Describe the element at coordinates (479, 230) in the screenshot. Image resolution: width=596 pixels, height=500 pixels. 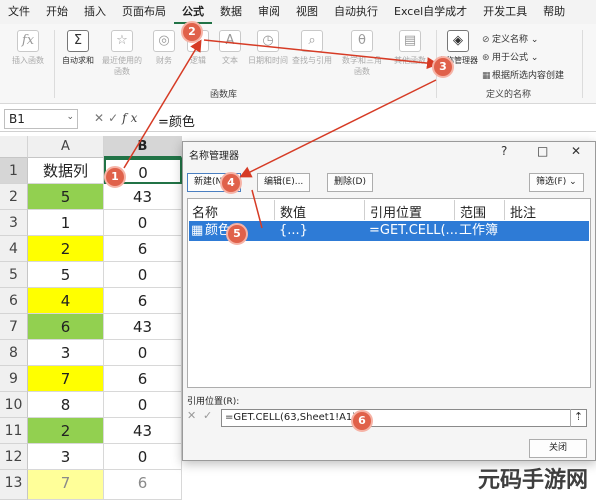
I see `row-scope: 工作簿` at that location.